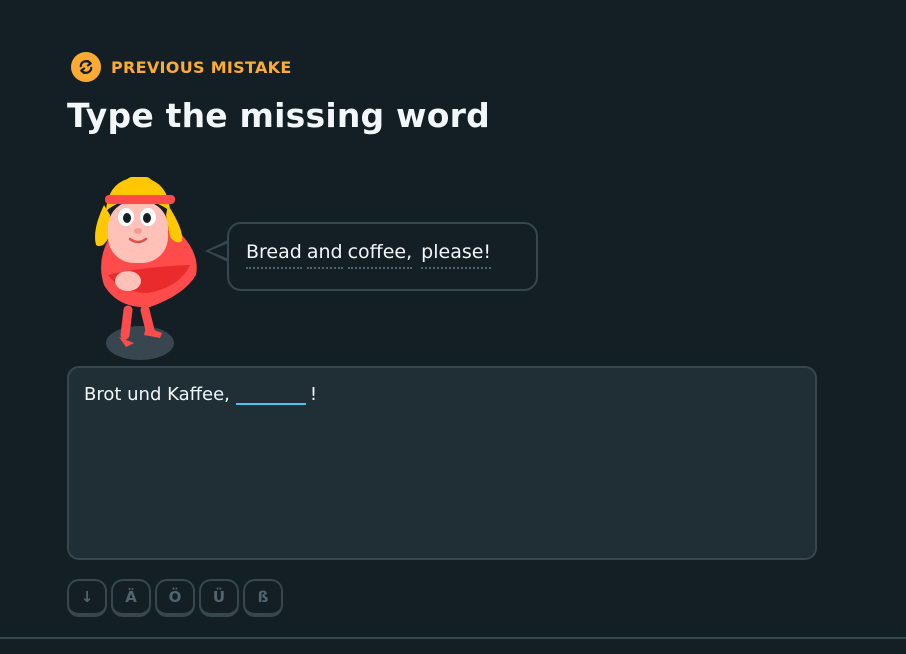  I want to click on bubble-word: coffee,, so click(380, 255).